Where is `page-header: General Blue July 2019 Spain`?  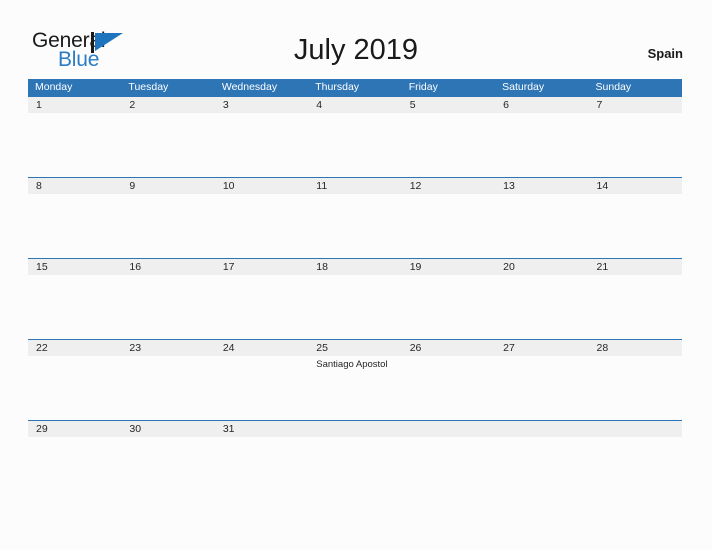
page-header: General Blue July 2019 Spain is located at coordinates (356, 39).